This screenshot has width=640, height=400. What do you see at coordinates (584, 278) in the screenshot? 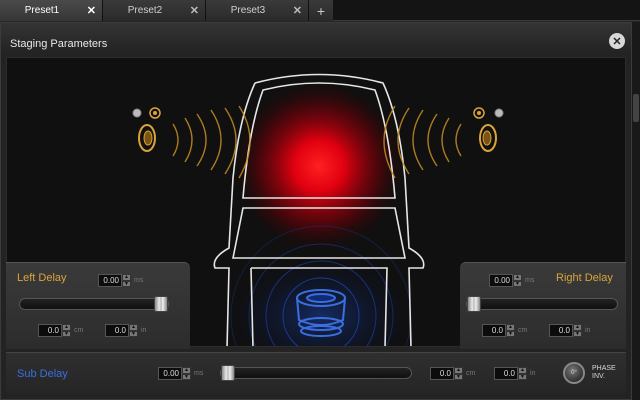
I see `right-delay-title: Right Delay` at bounding box center [584, 278].